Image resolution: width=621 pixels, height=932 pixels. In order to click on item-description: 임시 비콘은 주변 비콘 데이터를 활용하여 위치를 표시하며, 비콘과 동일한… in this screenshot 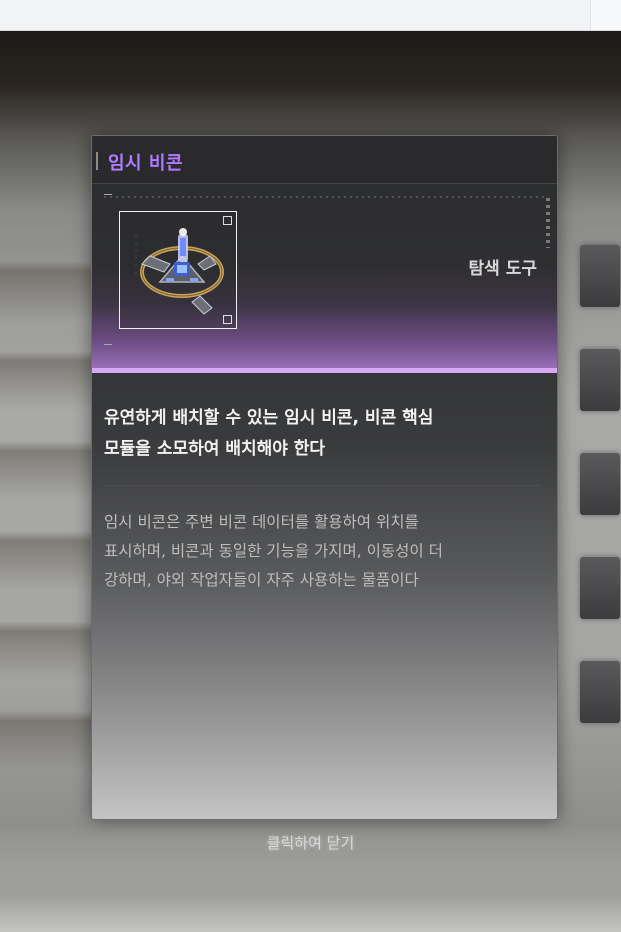, I will do `click(324, 551)`.